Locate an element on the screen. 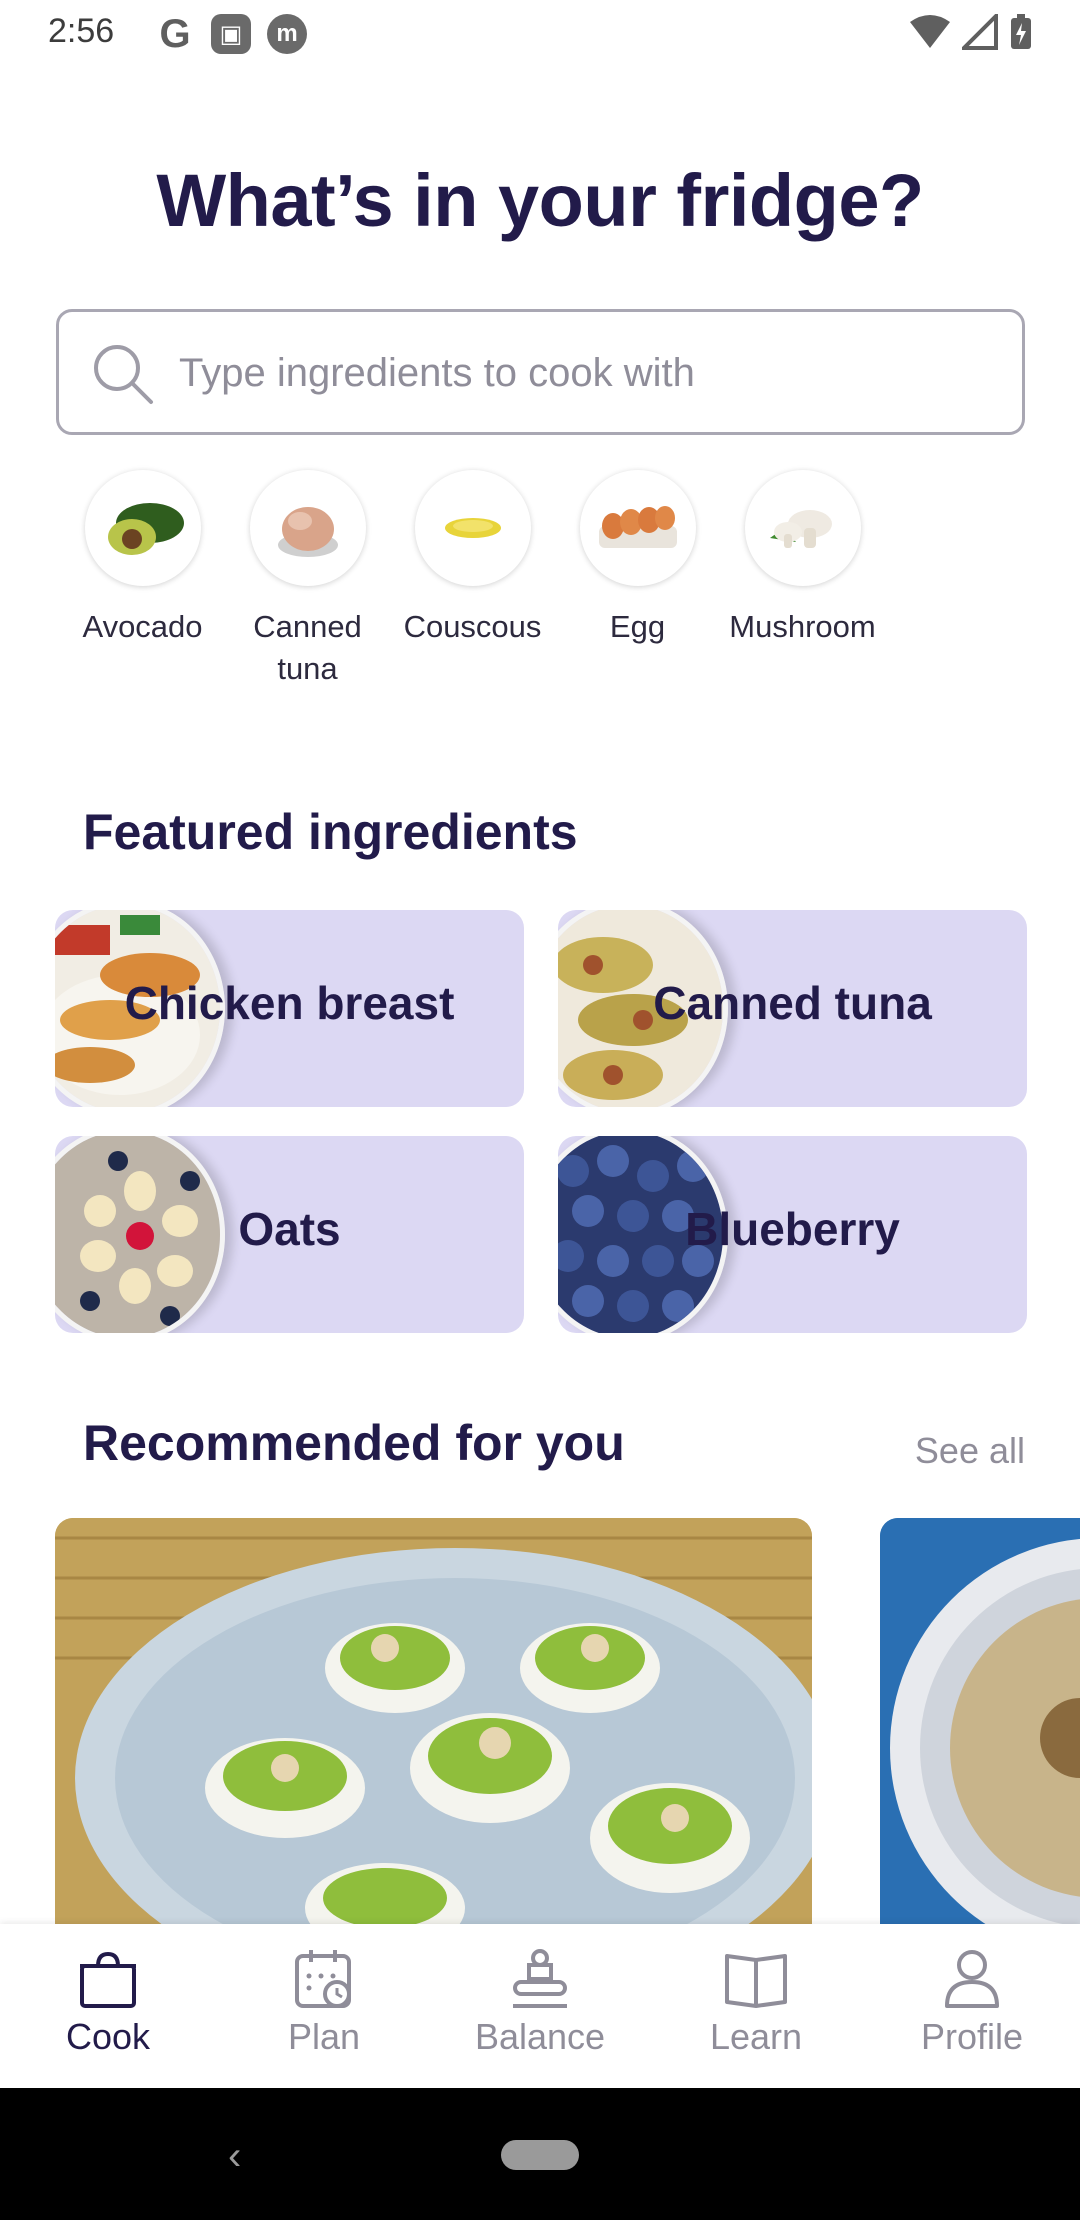 This screenshot has height=2220, width=1080. pot-icon is located at coordinates (108, 1979).